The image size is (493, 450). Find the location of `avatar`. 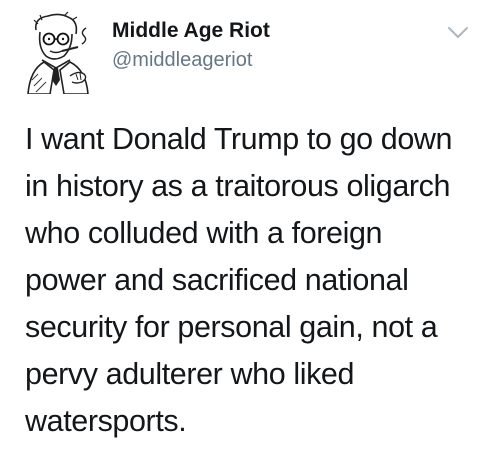

avatar is located at coordinates (60, 52).